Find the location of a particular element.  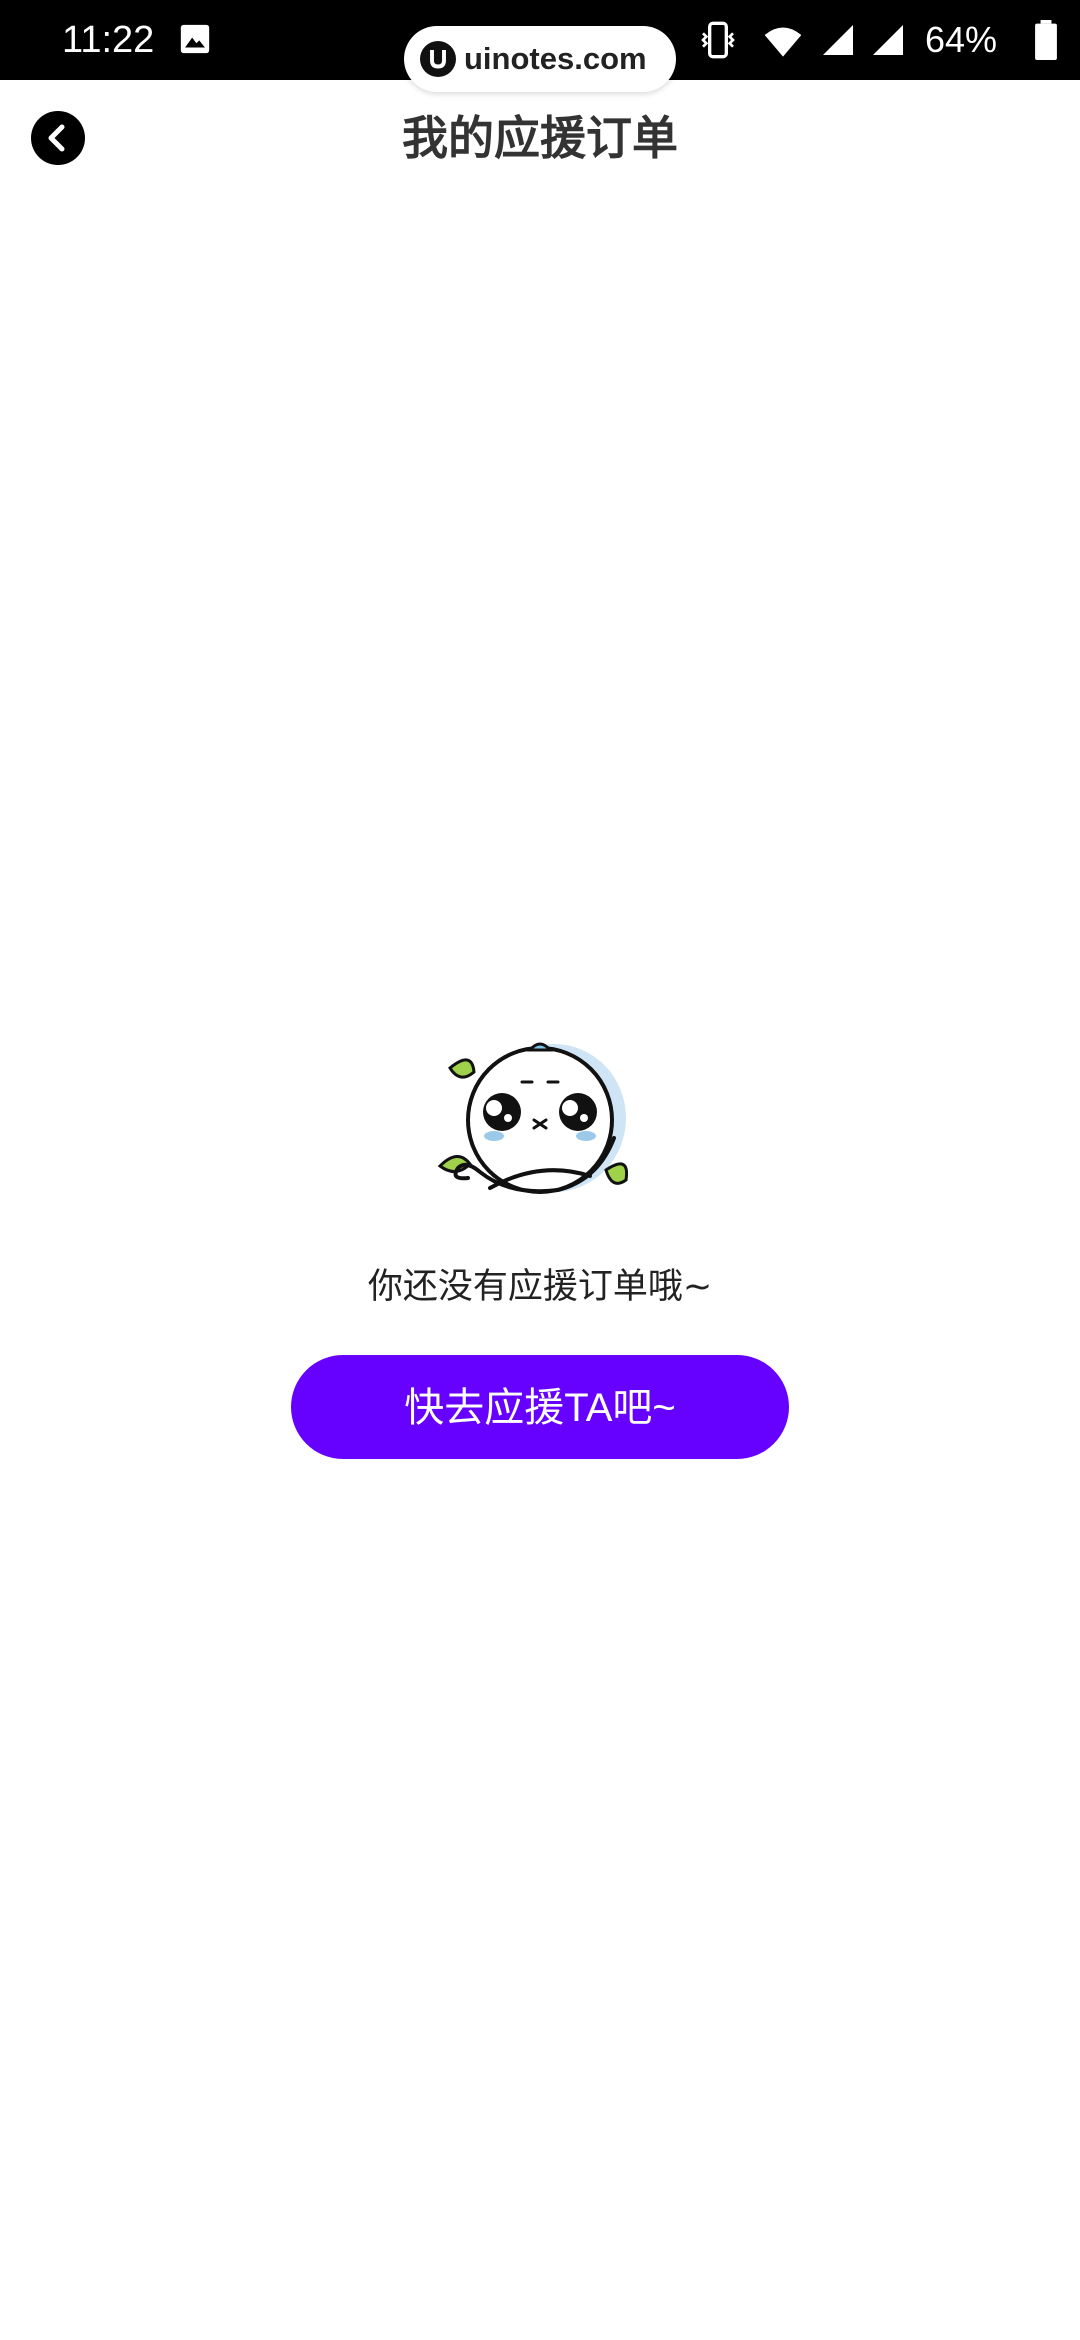

watermark-badge: uinotes.com is located at coordinates (540, 59).